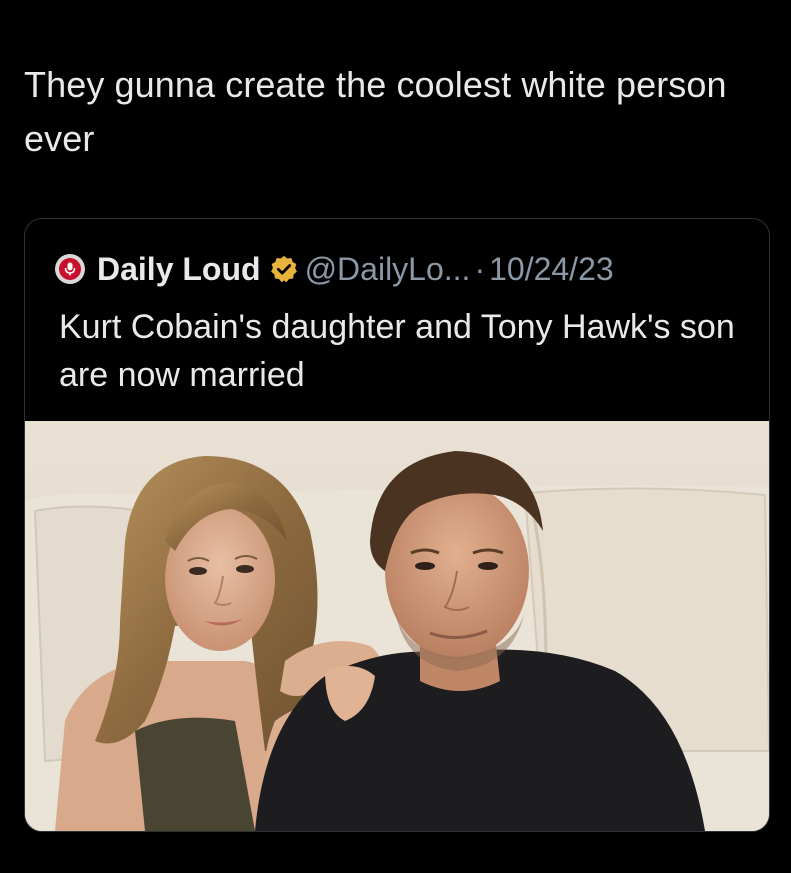 Image resolution: width=791 pixels, height=873 pixels. I want to click on verified-badge-icon, so click(284, 269).